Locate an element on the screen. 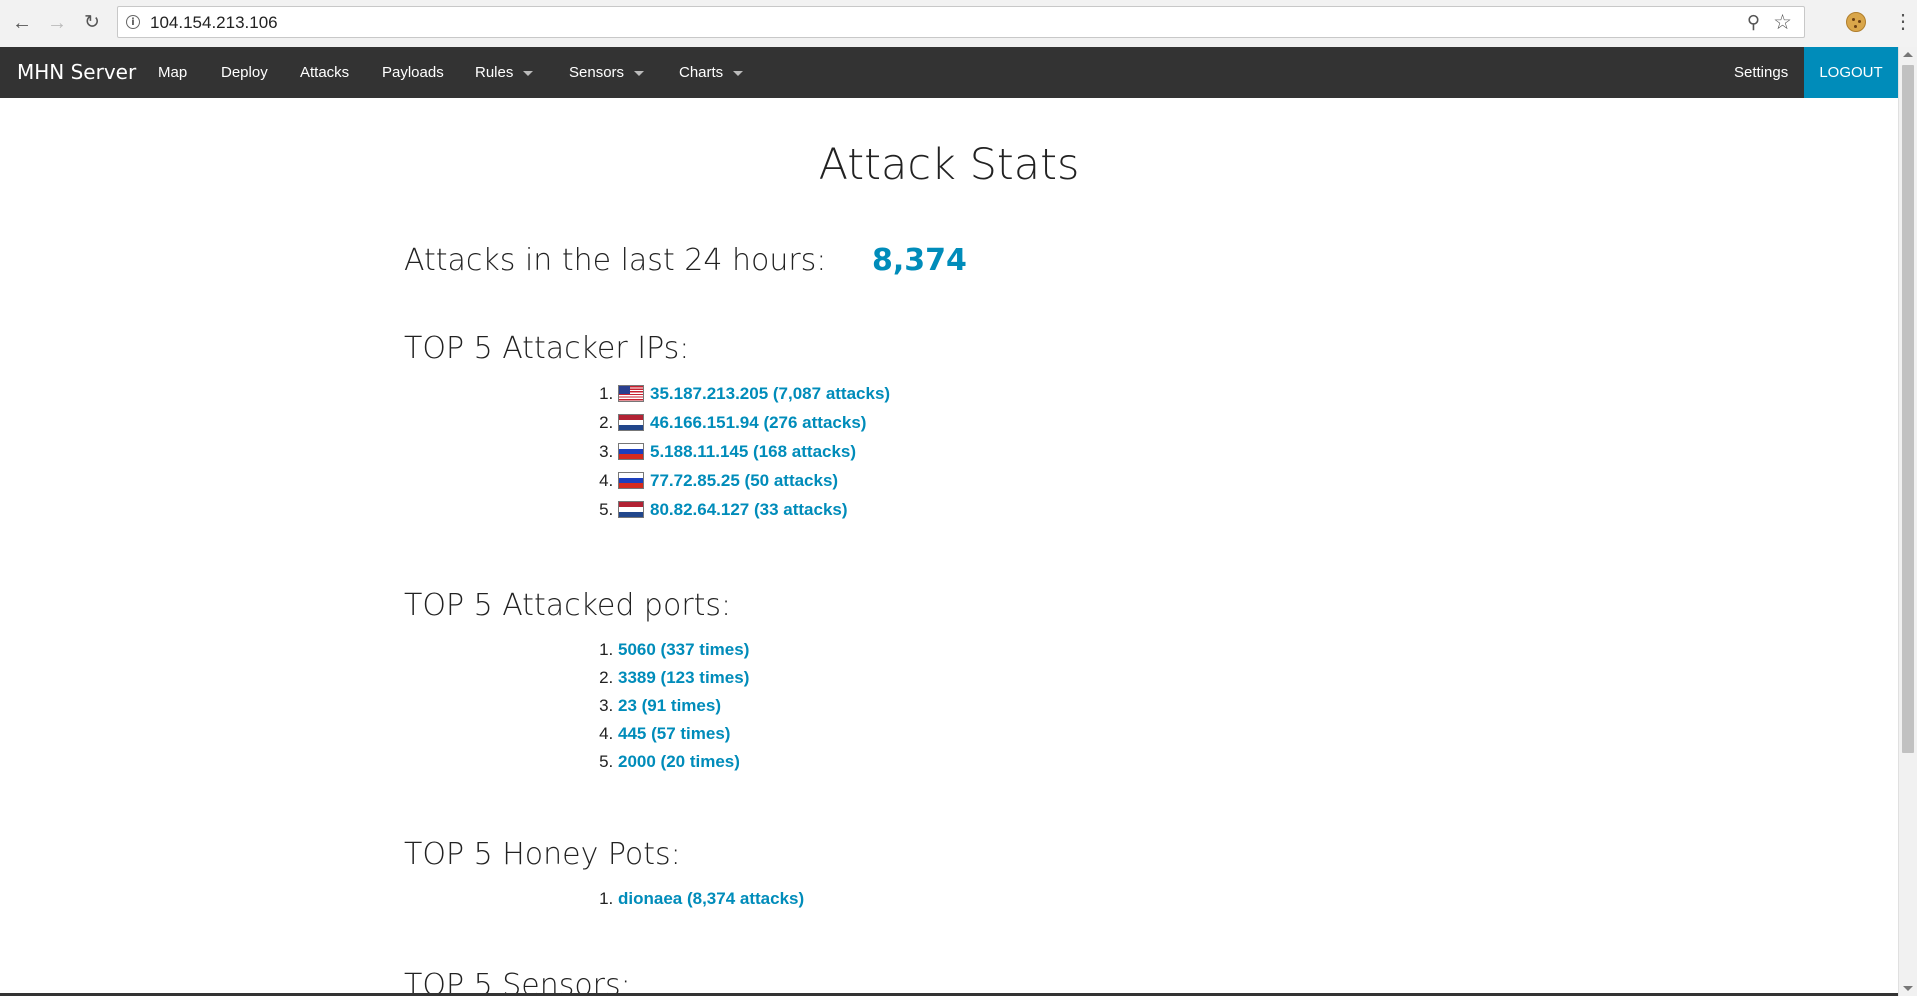 This screenshot has height=1004, width=1917. info-icon: i is located at coordinates (133, 22).